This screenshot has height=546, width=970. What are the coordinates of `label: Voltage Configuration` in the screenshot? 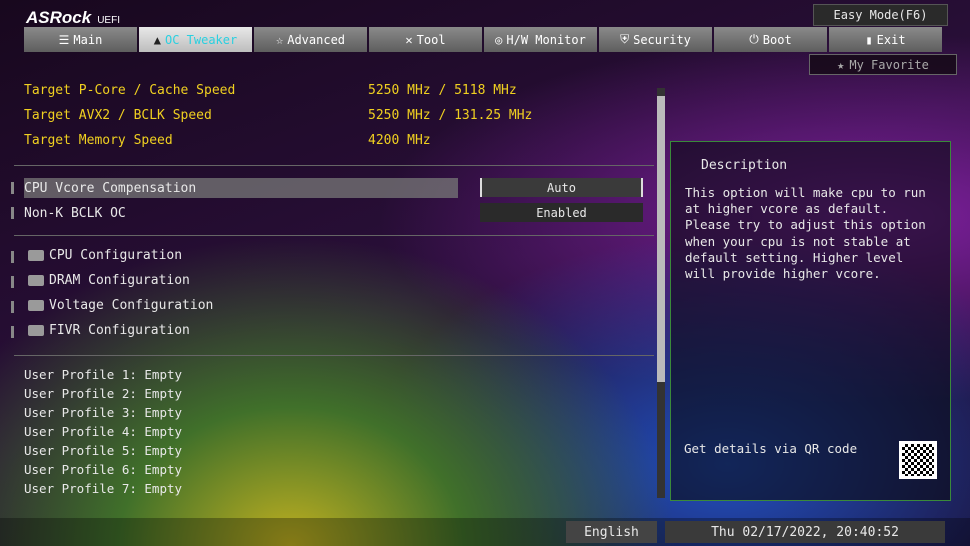 It's located at (131, 305).